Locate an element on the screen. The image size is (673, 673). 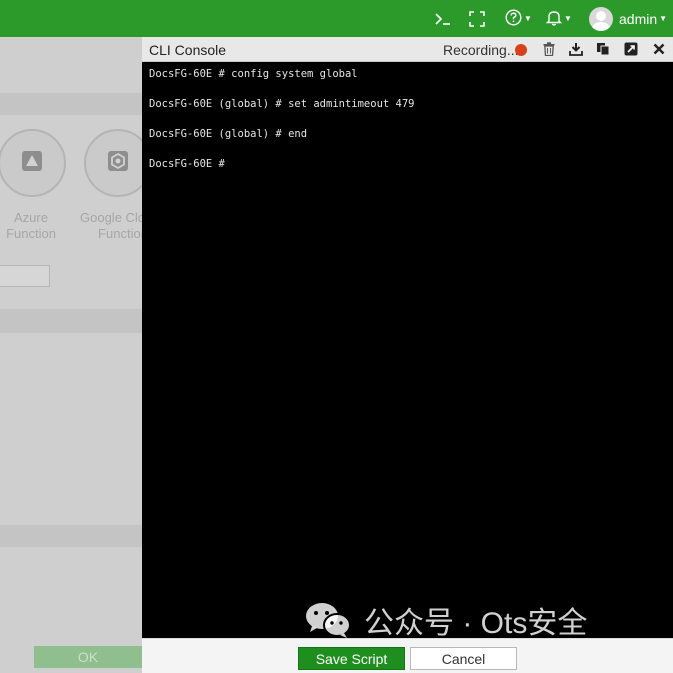
wechat-logo-icon is located at coordinates (328, 620).